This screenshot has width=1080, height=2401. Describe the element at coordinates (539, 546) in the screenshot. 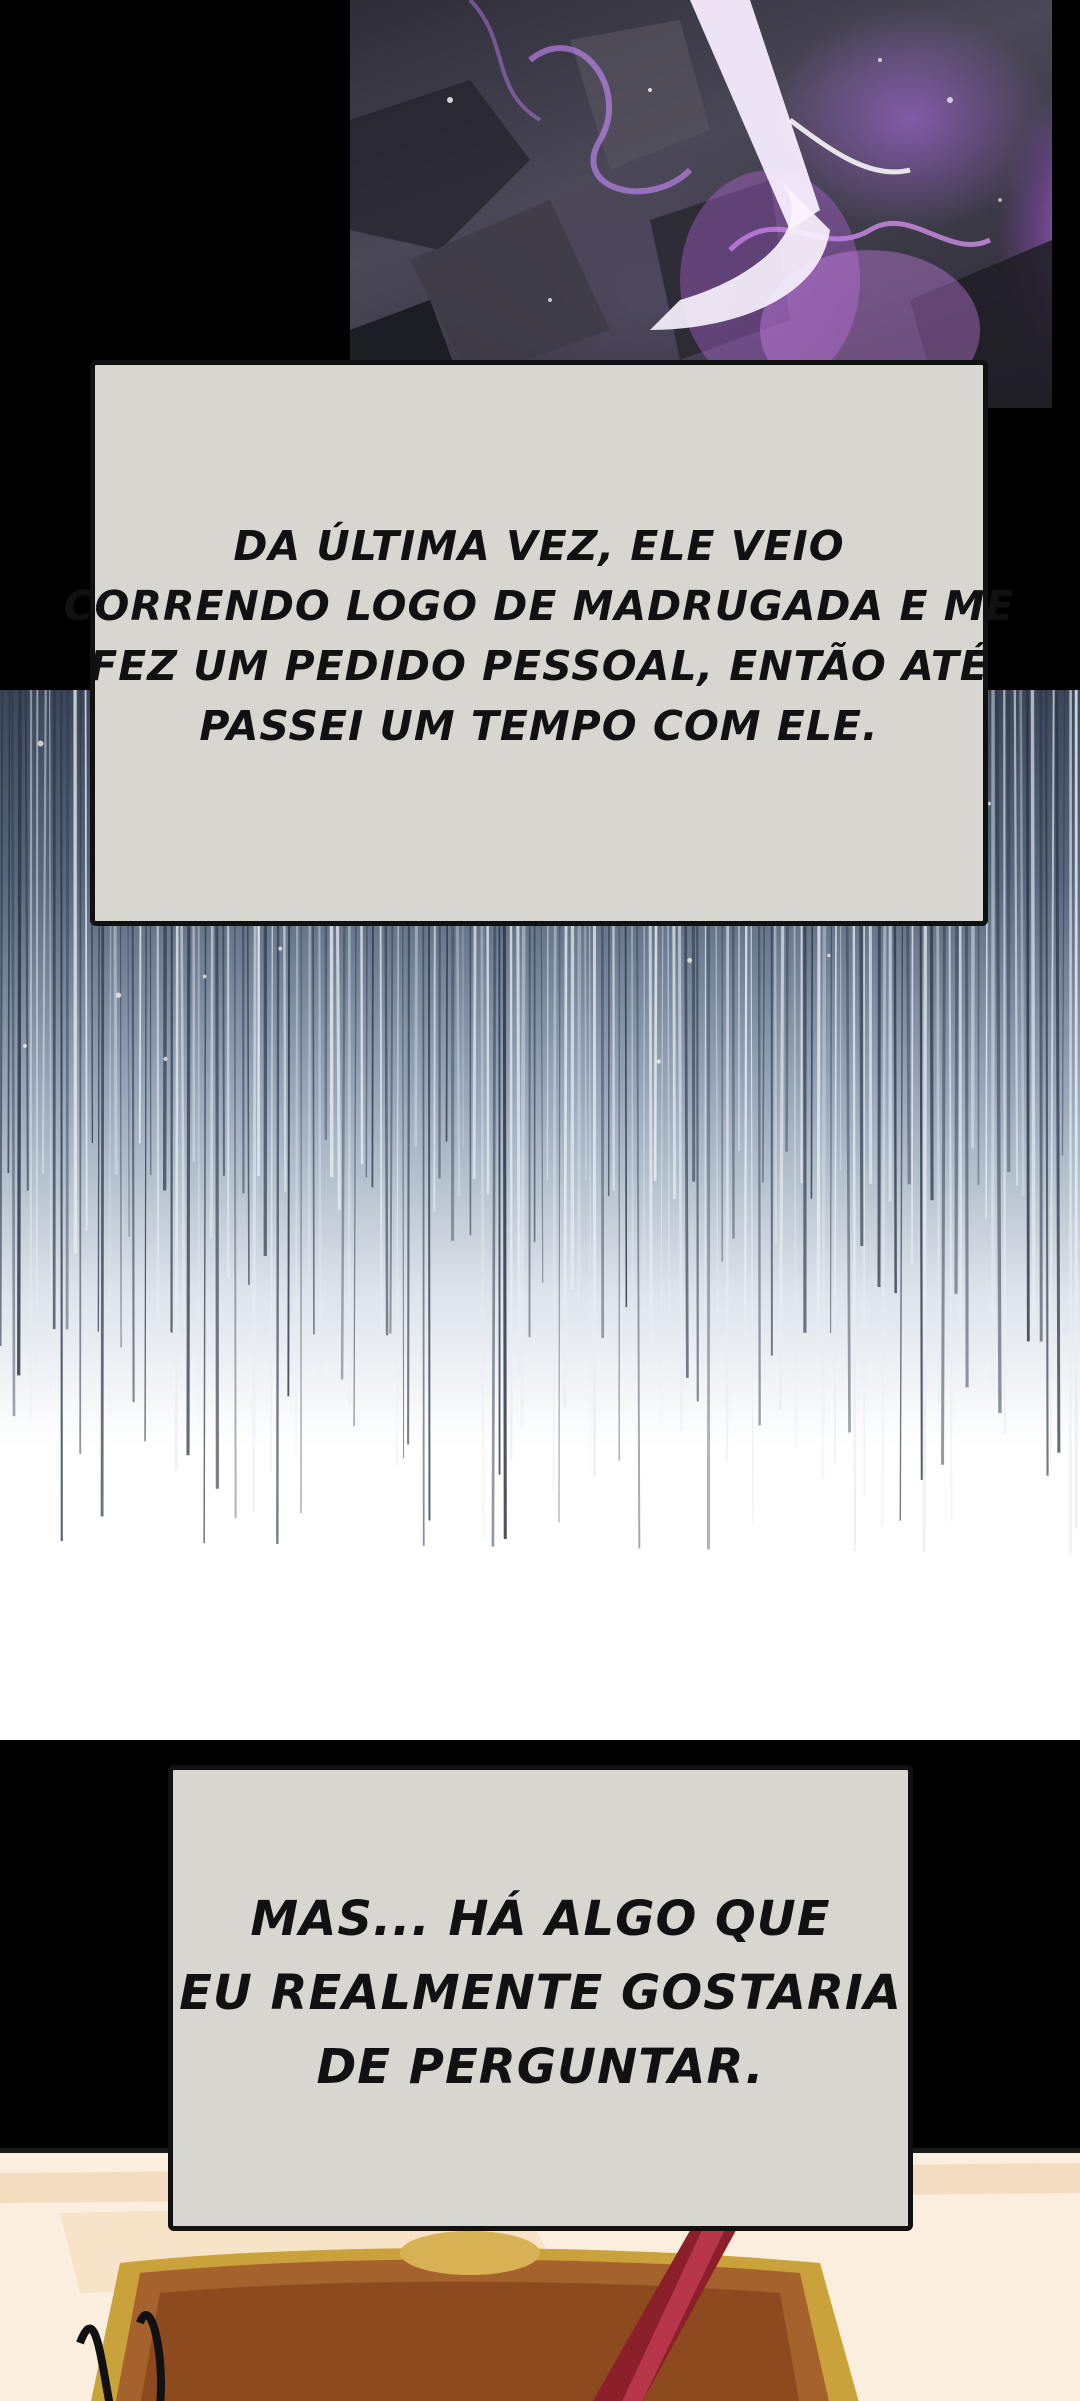

I see `narration-line: DA ÚLTIMA VEZ, ELE VEIO` at that location.